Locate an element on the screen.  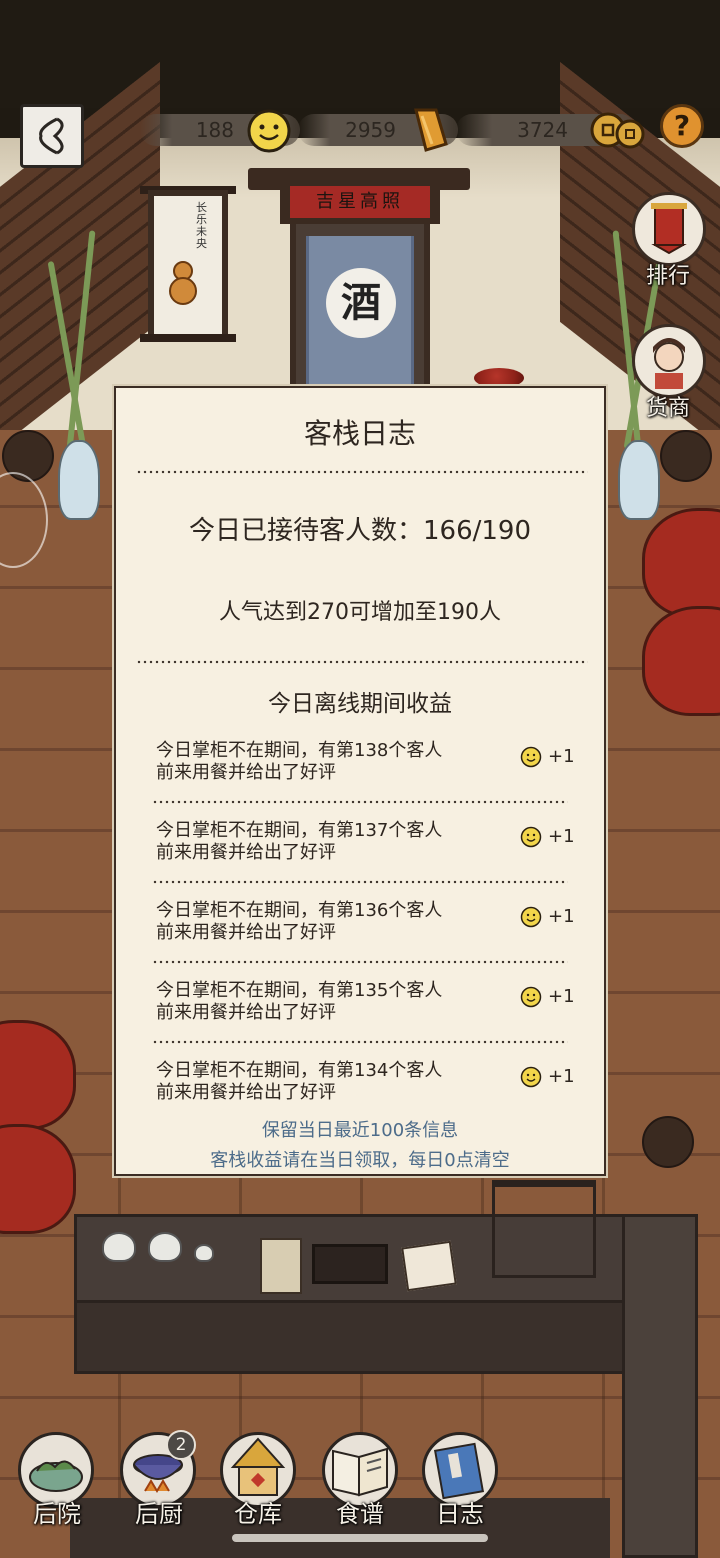
list-item: 今日掌柜不在期间，有第135个客人 前来用餐并给出了好评 +1 is located at coordinates (365, 1014).